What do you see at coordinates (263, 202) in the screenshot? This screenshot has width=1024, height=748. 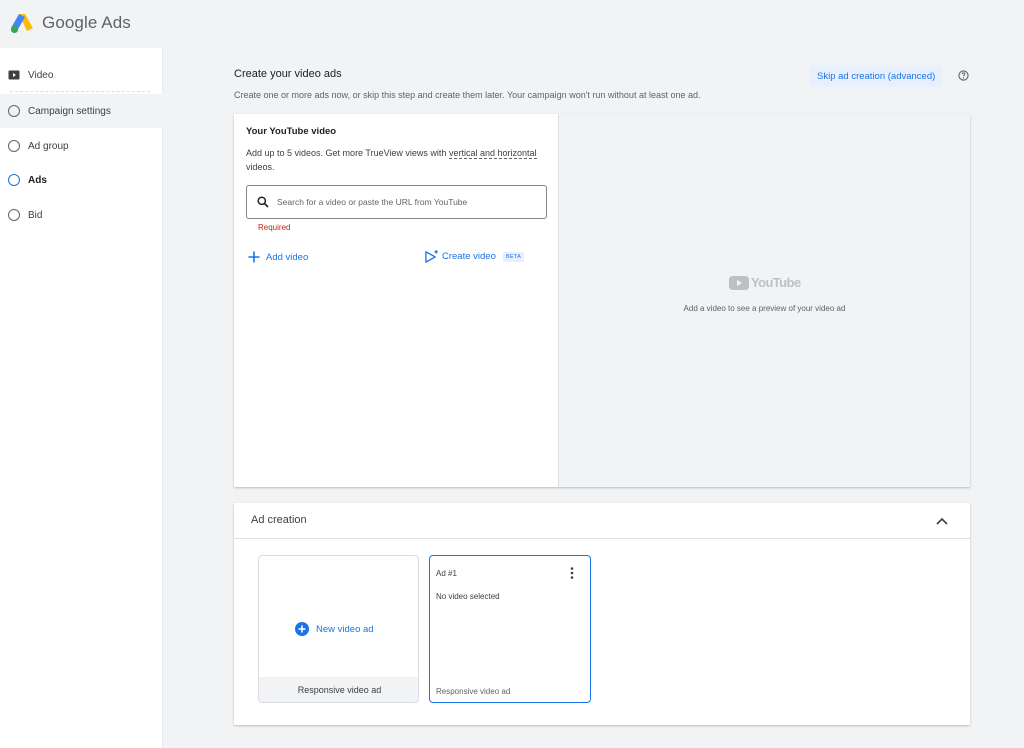 I see `search-icon` at bounding box center [263, 202].